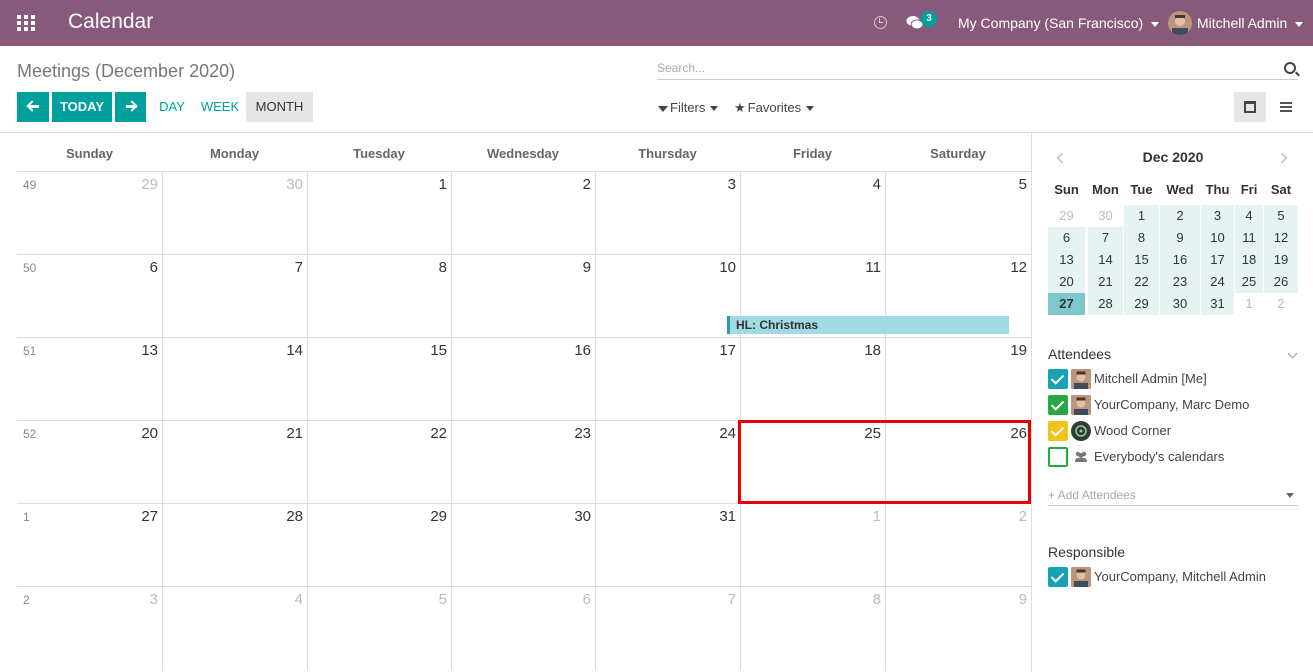 The height and width of the screenshot is (672, 1313). I want to click on mini-day: 7, so click(1105, 238).